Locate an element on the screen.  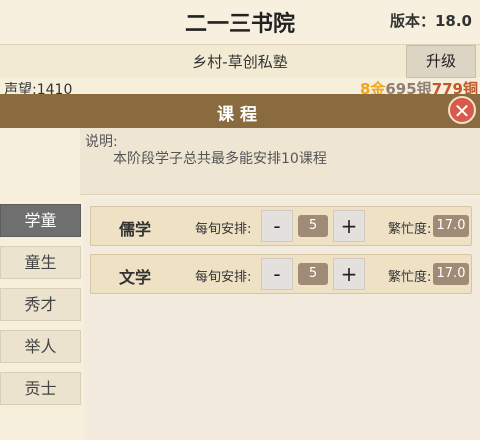
app-header: 二一三书院 版本：18.0 is located at coordinates (240, 22).